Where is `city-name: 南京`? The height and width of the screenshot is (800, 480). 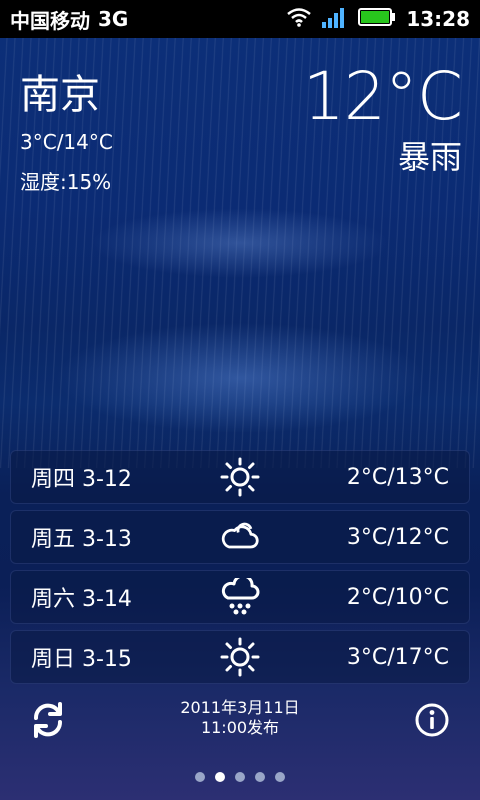 city-name: 南京 is located at coordinates (60, 95).